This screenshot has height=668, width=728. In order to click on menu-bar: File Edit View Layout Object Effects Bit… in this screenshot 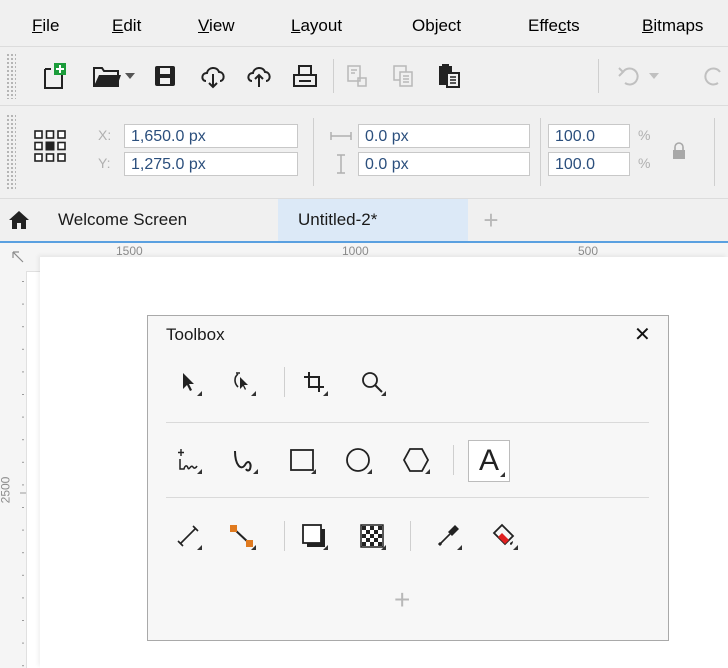, I will do `click(364, 23)`.